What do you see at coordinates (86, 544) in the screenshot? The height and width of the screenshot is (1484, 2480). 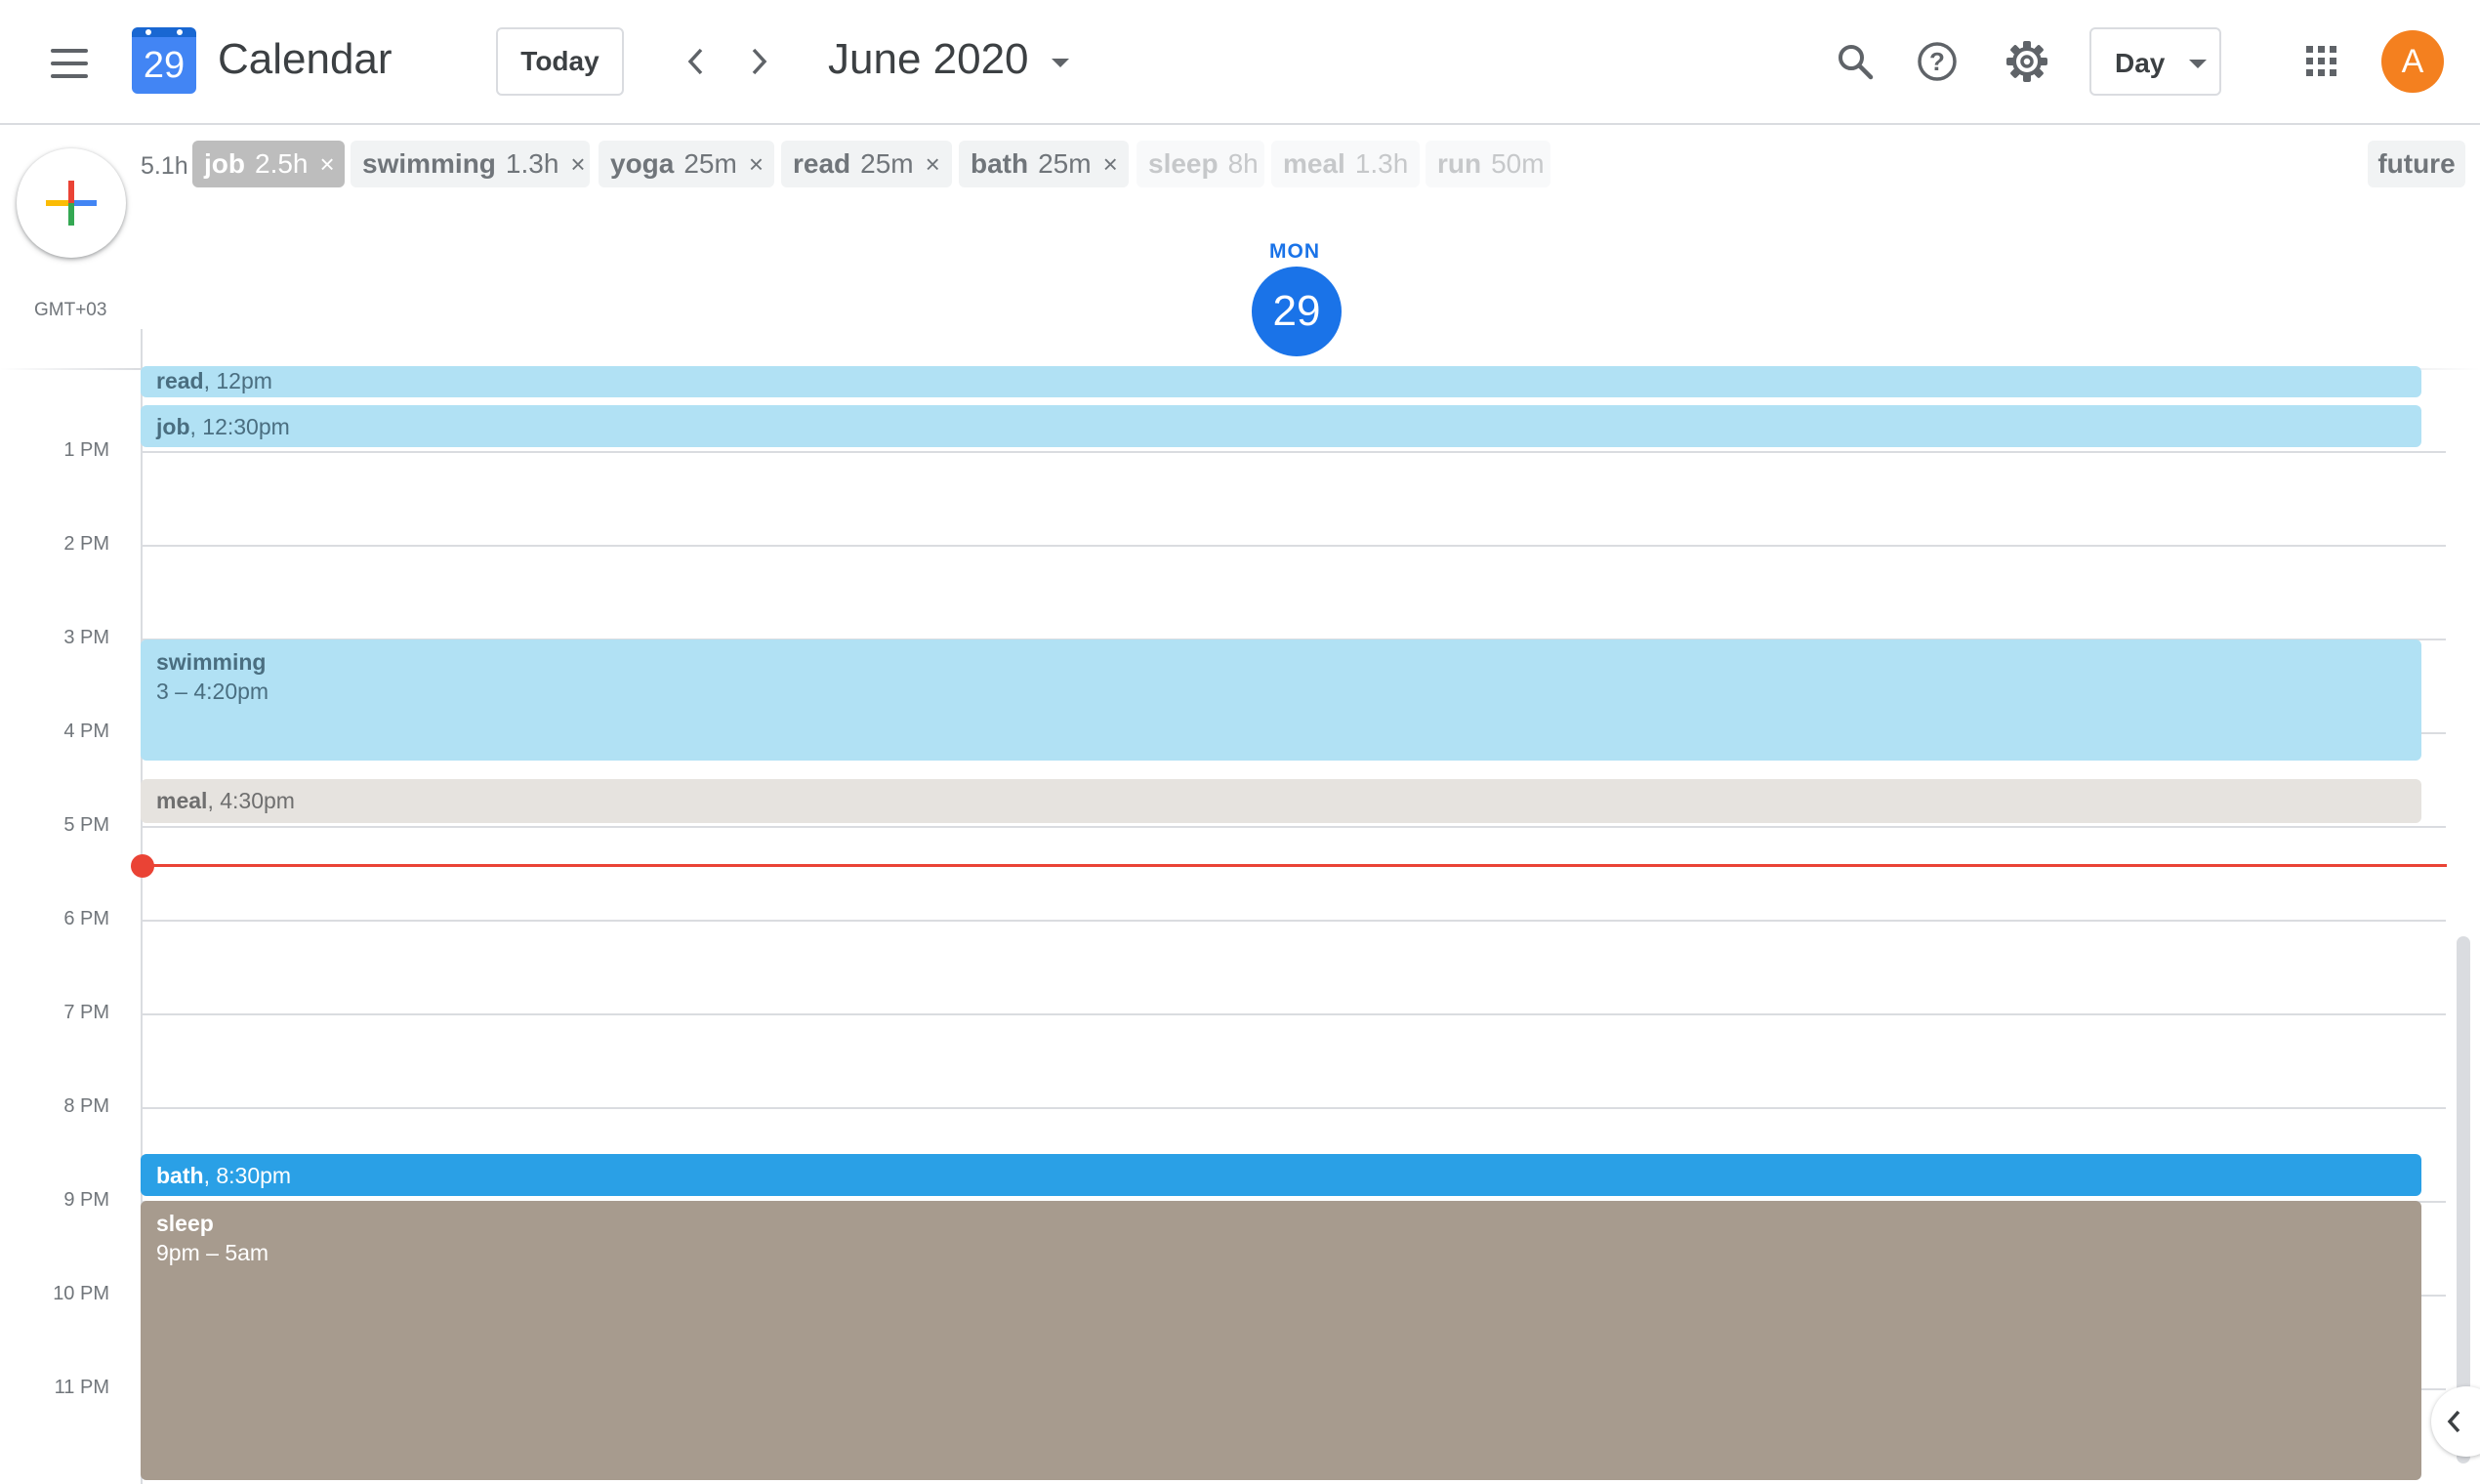 I see `hour-label: 2 PM` at bounding box center [86, 544].